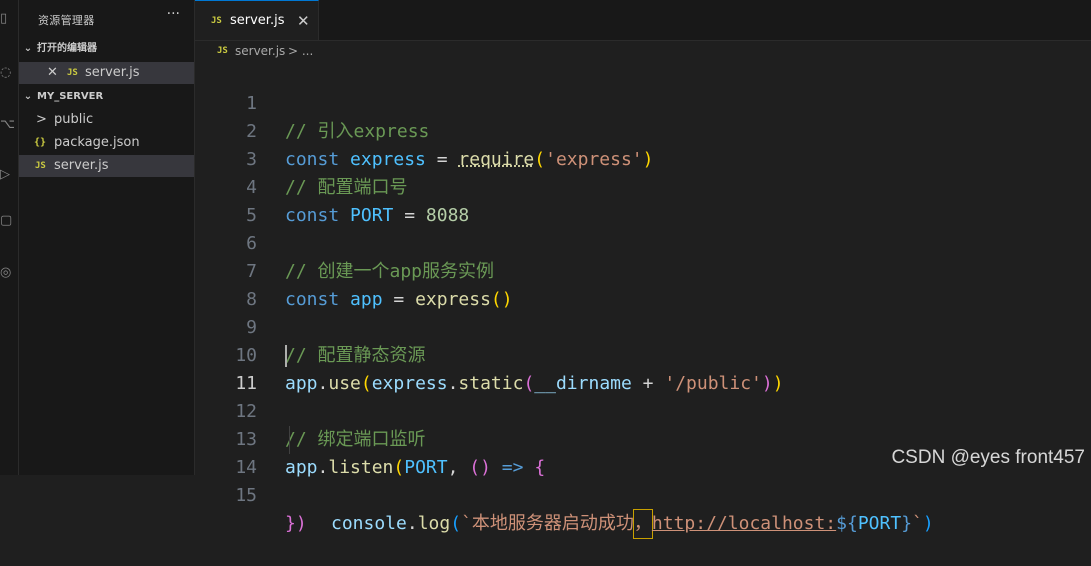 This screenshot has width=1091, height=566. Describe the element at coordinates (286, 356) in the screenshot. I see `text-cursor` at that location.